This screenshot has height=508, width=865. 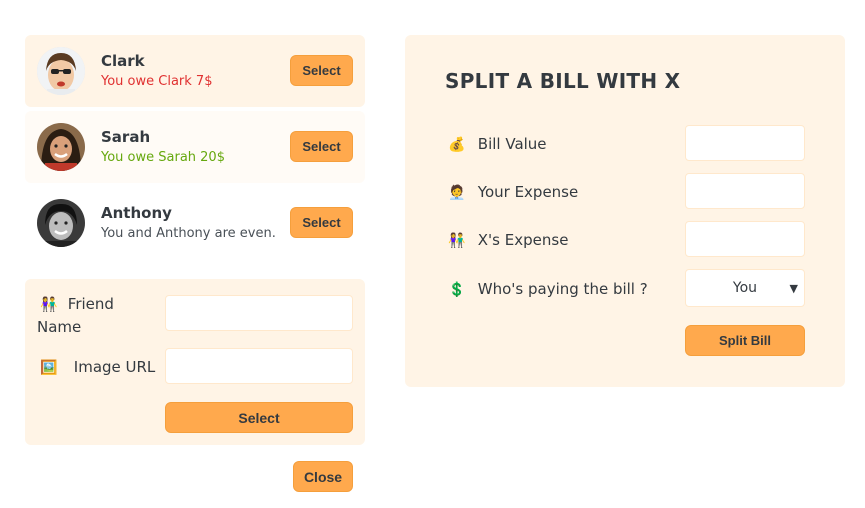 I want to click on select-sarah-button: Select, so click(x=321, y=146).